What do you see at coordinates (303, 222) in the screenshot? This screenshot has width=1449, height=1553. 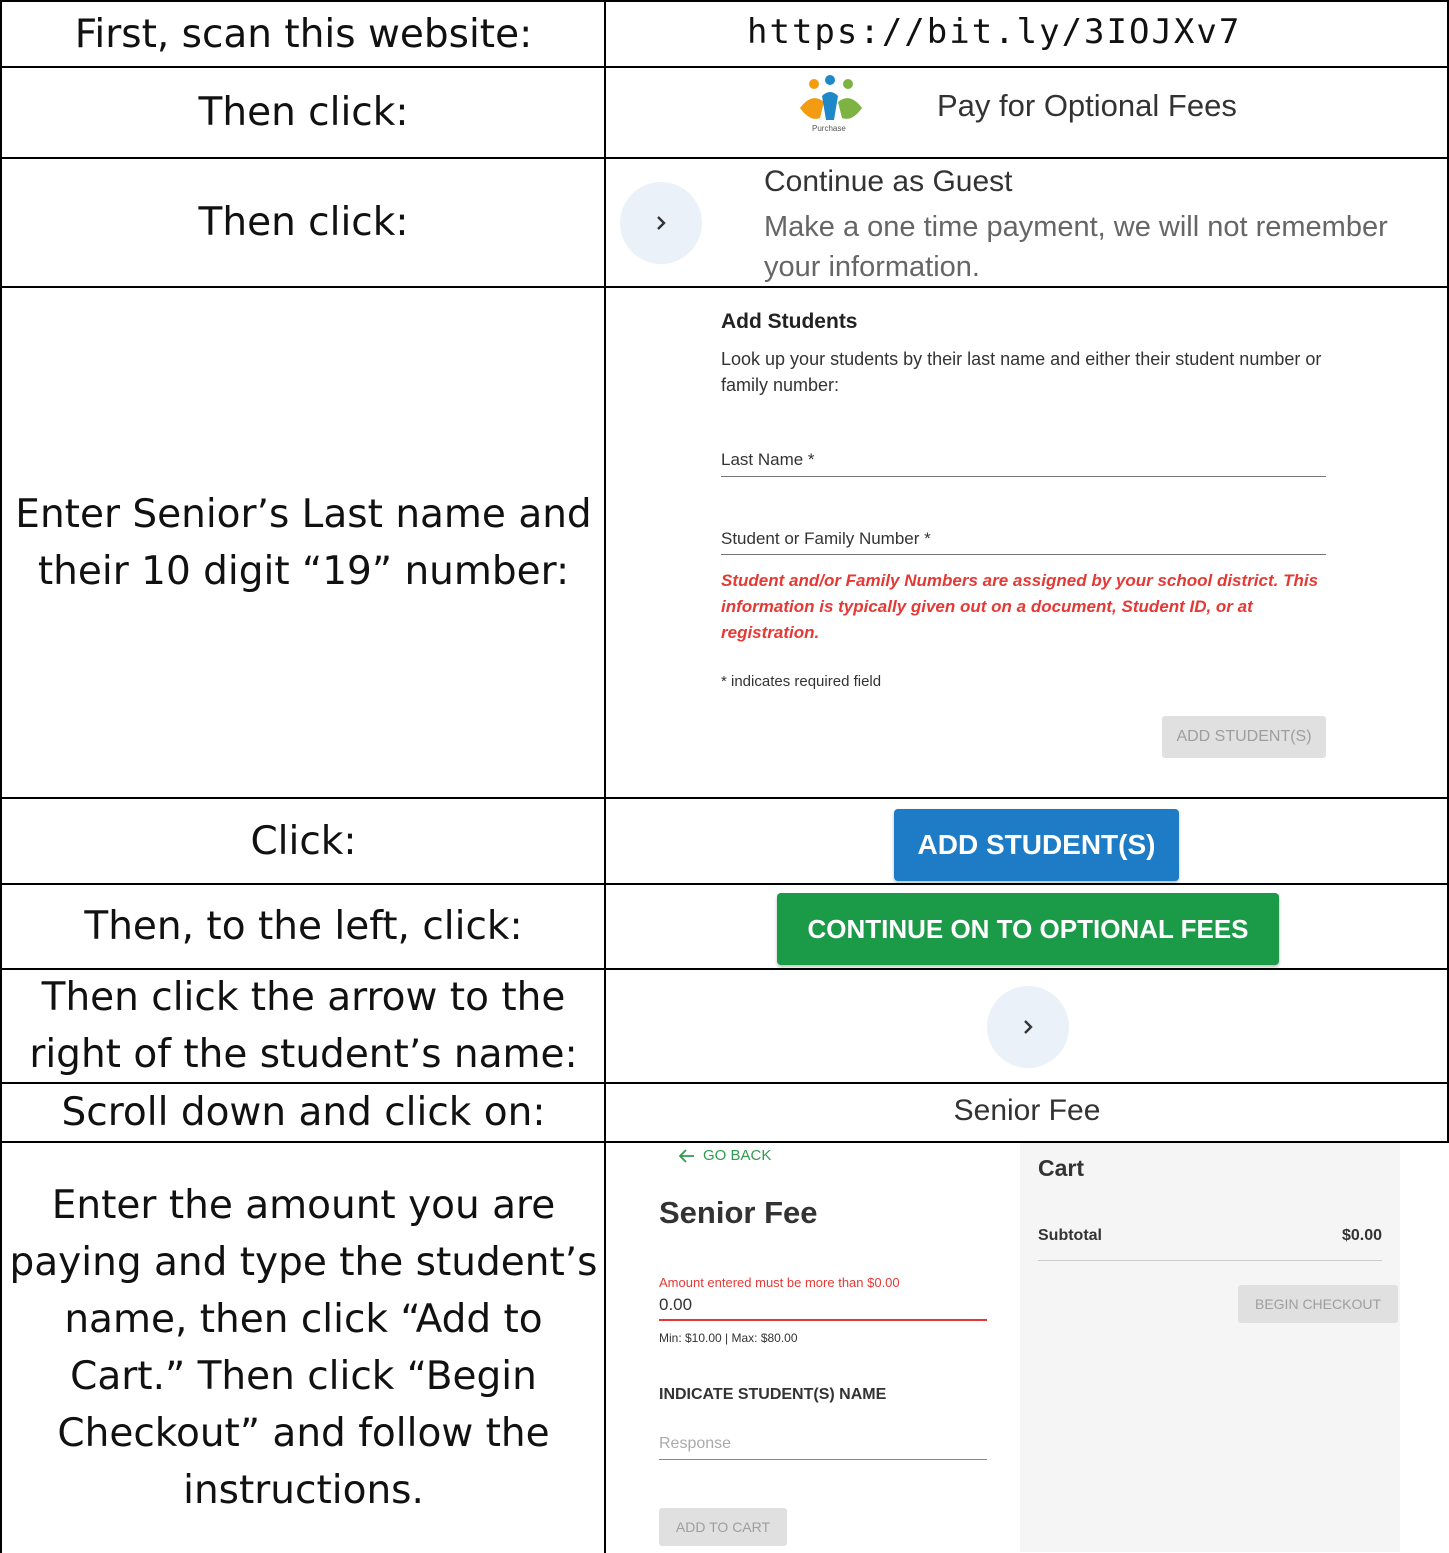 I see `instruction-click-guest: Then click:` at bounding box center [303, 222].